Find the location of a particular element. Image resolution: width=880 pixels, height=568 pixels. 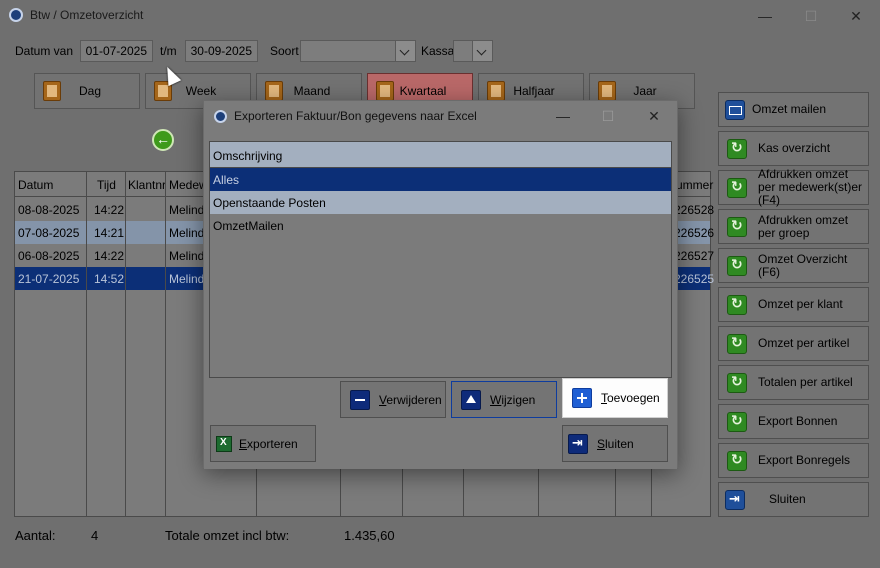

omzet-per-artikel-button: Omzet per artikel is located at coordinates (793, 343).